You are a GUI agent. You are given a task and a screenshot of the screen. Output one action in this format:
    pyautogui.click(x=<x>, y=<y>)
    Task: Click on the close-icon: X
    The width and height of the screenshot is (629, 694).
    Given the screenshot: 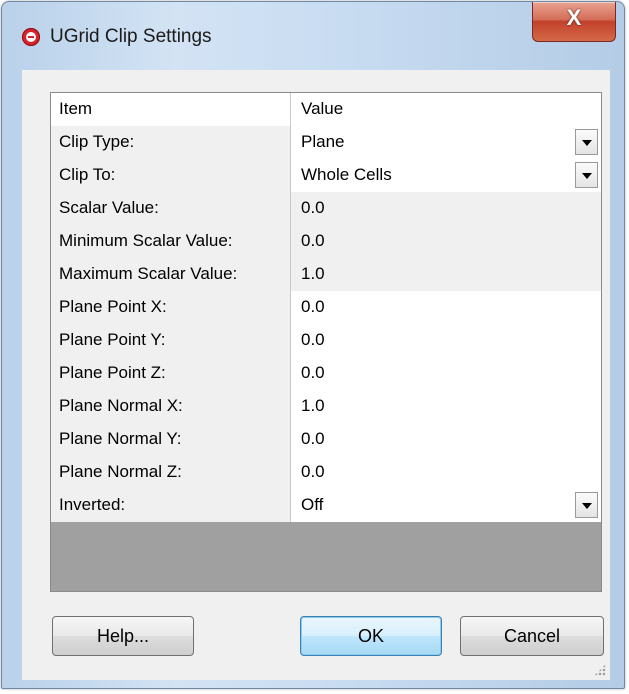 What is the action you would take?
    pyautogui.click(x=574, y=17)
    